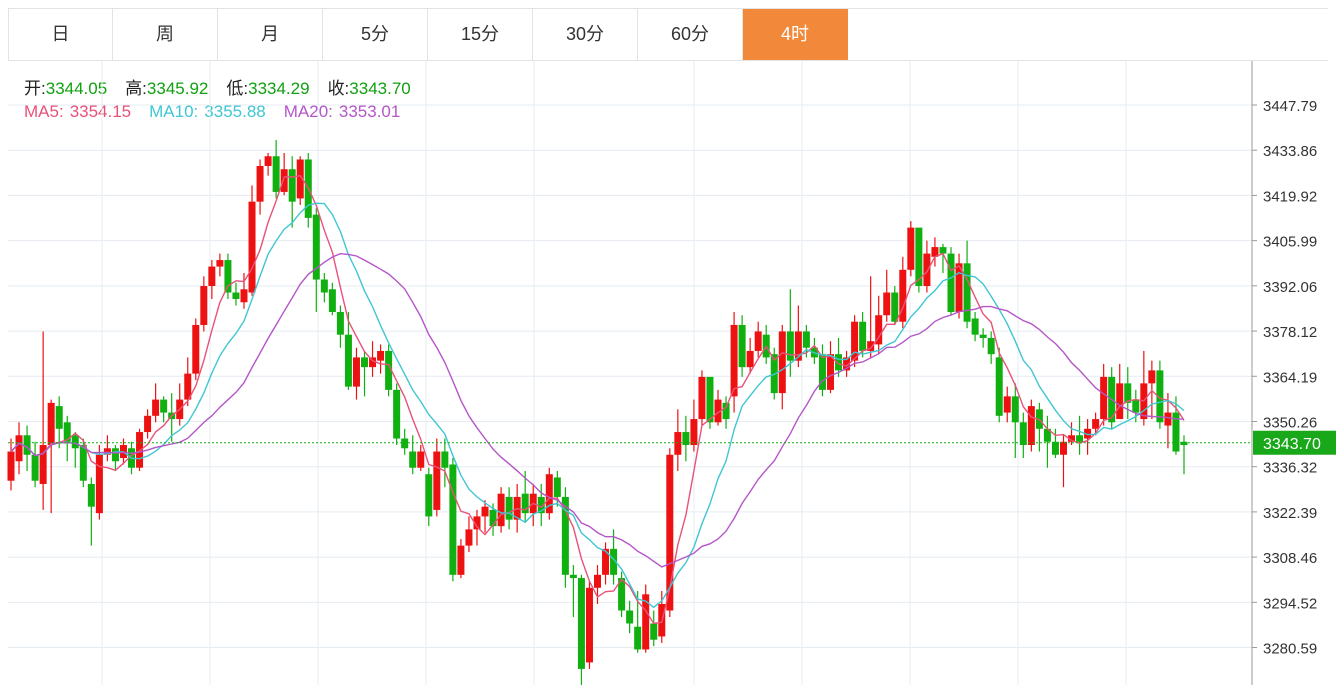 This screenshot has width=1336, height=685. Describe the element at coordinates (795, 34) in the screenshot. I see `tab-7: 4时` at that location.